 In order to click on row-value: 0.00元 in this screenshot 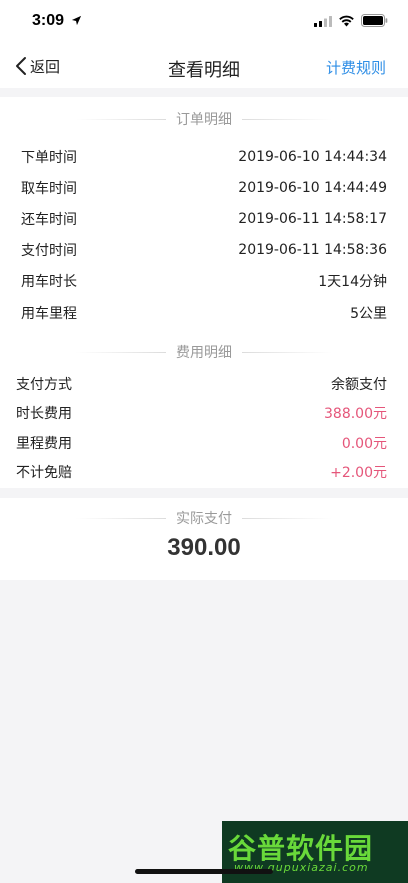, I will do `click(364, 444)`.